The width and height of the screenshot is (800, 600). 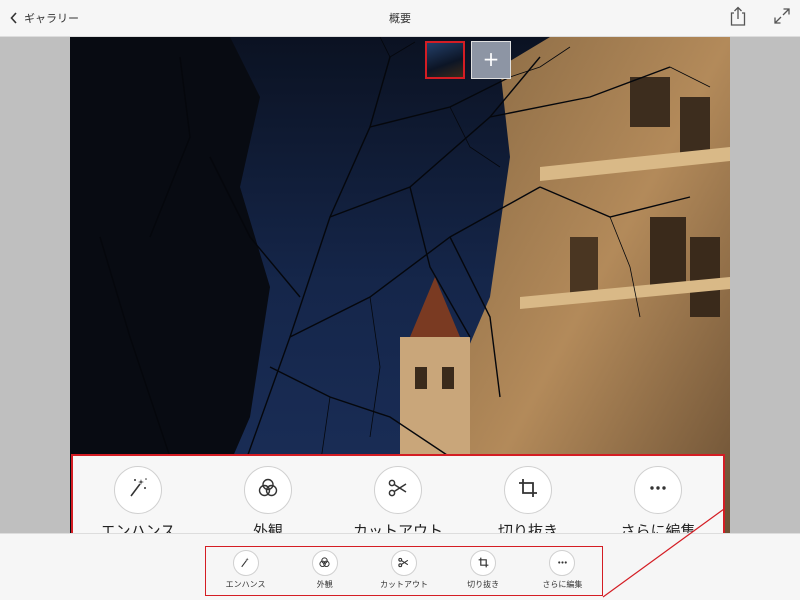 I want to click on fullscreen-button, so click(x=782, y=18).